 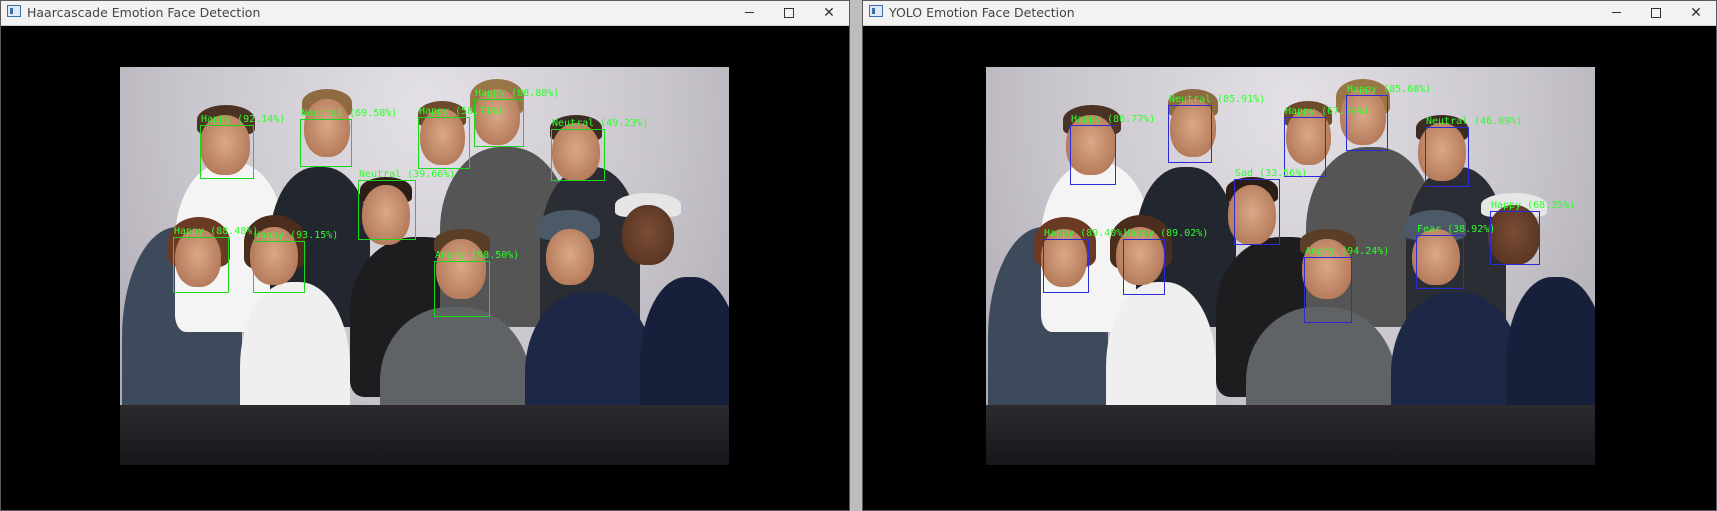 What do you see at coordinates (295, 261) in the screenshot?
I see `detection-box: Happy (93.15%)` at bounding box center [295, 261].